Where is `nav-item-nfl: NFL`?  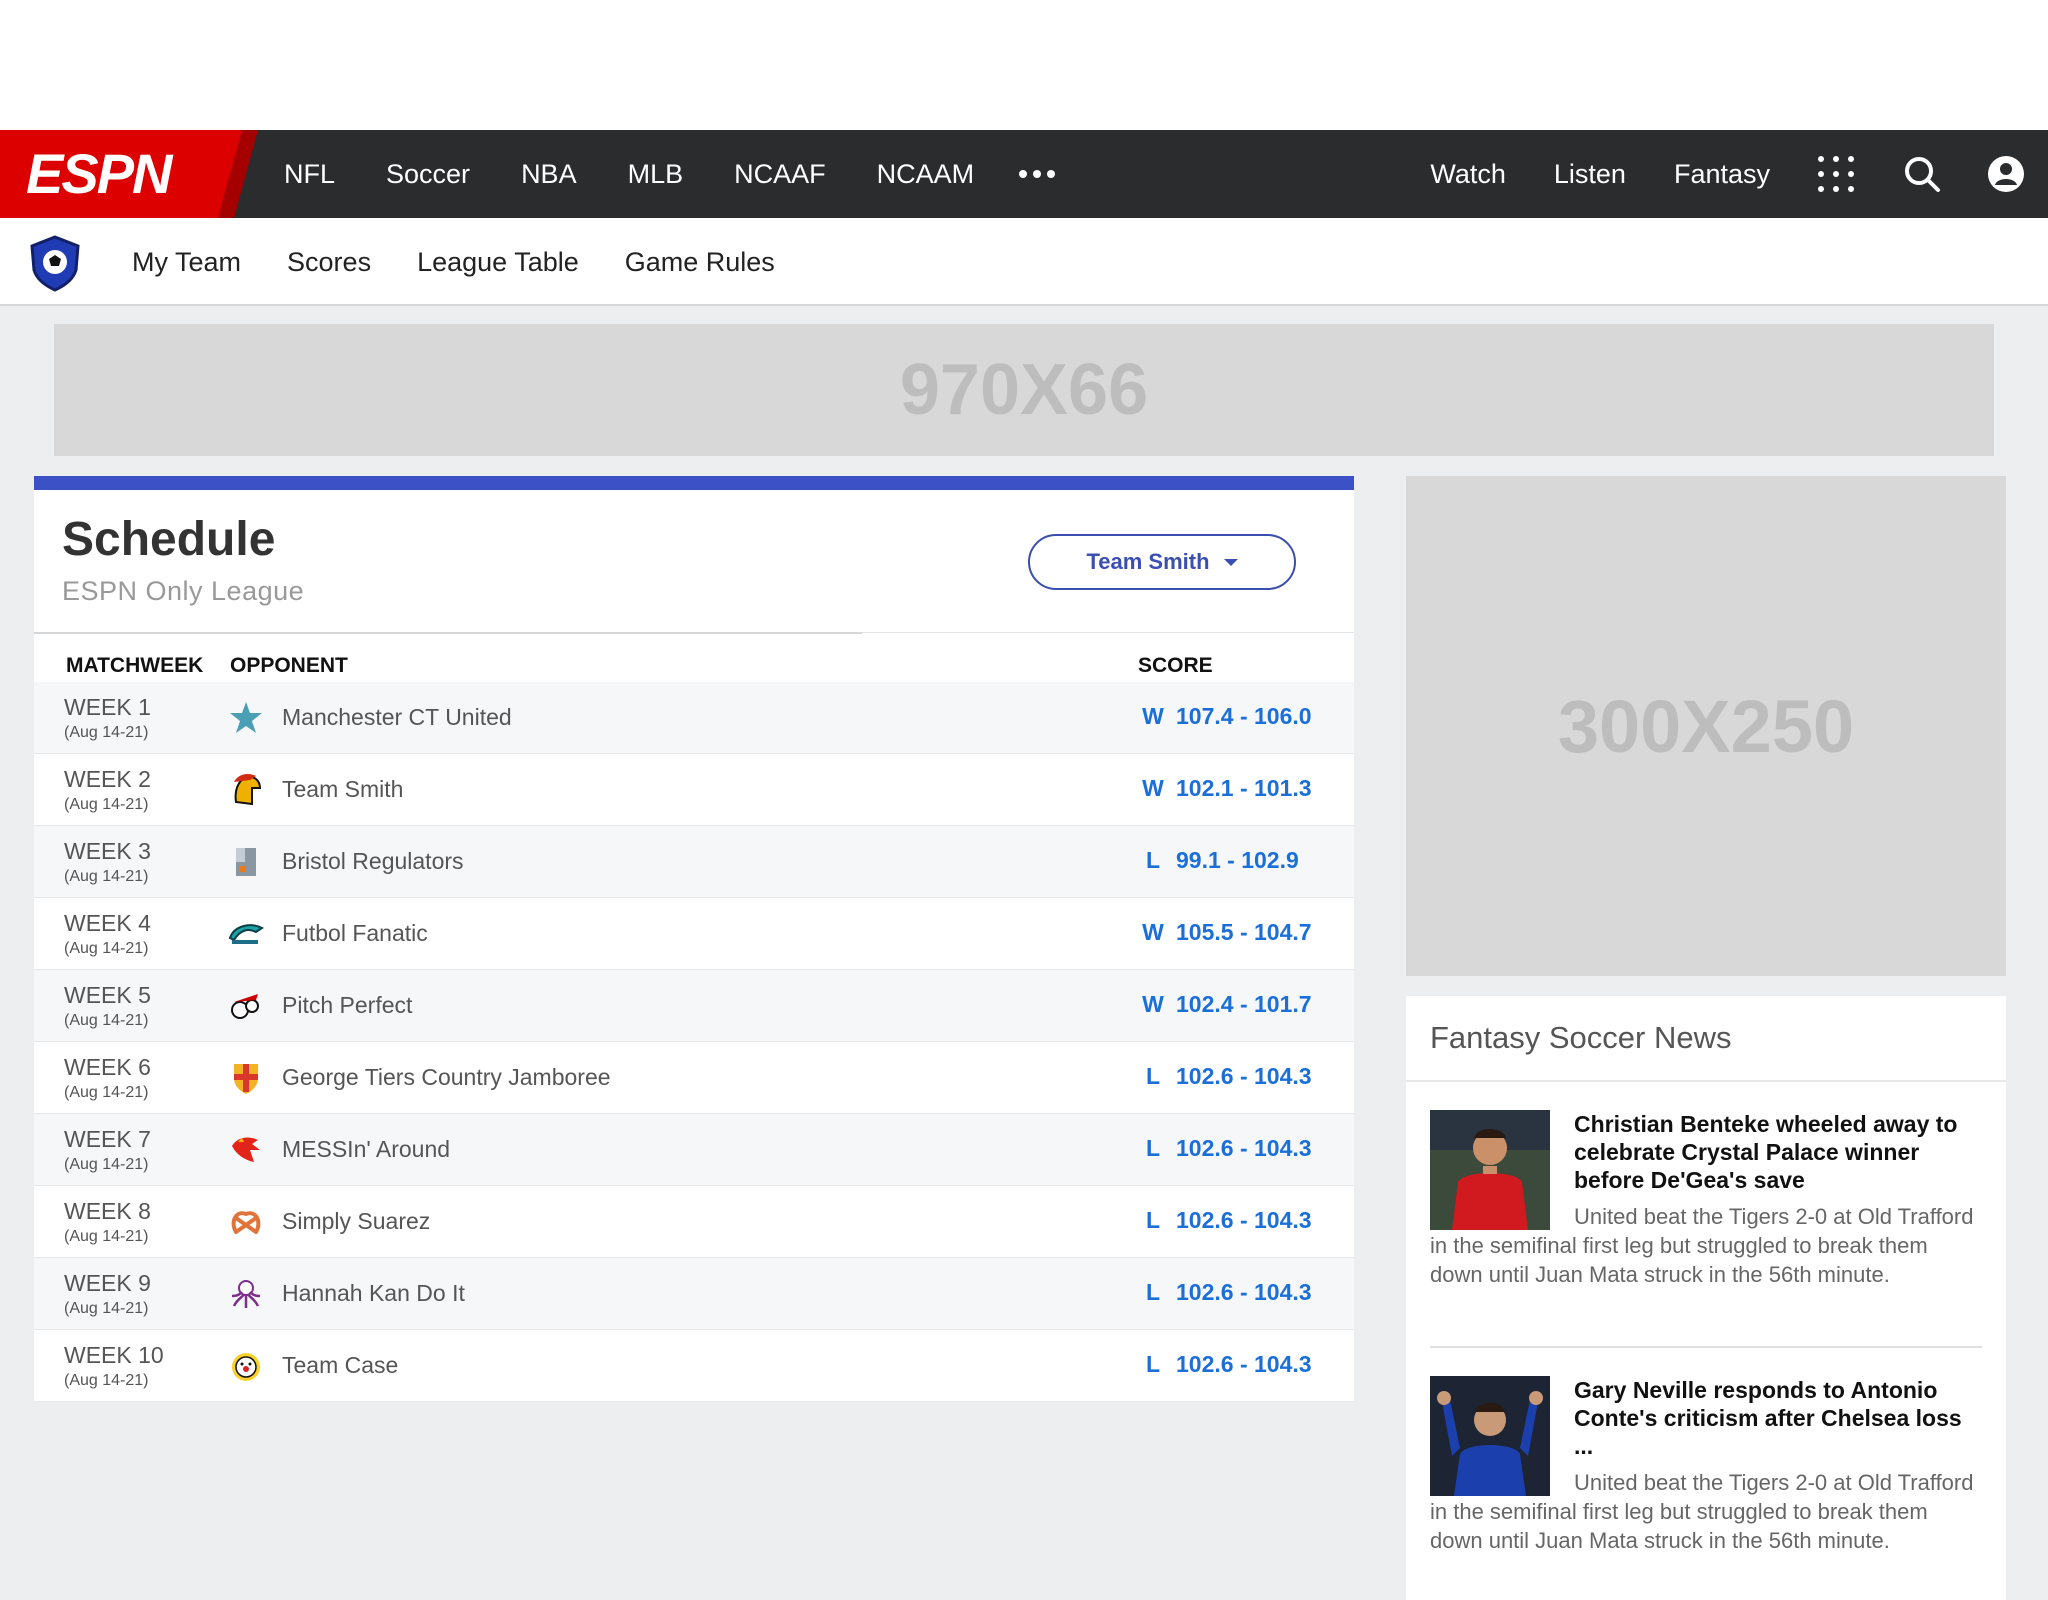
nav-item-nfl: NFL is located at coordinates (309, 174).